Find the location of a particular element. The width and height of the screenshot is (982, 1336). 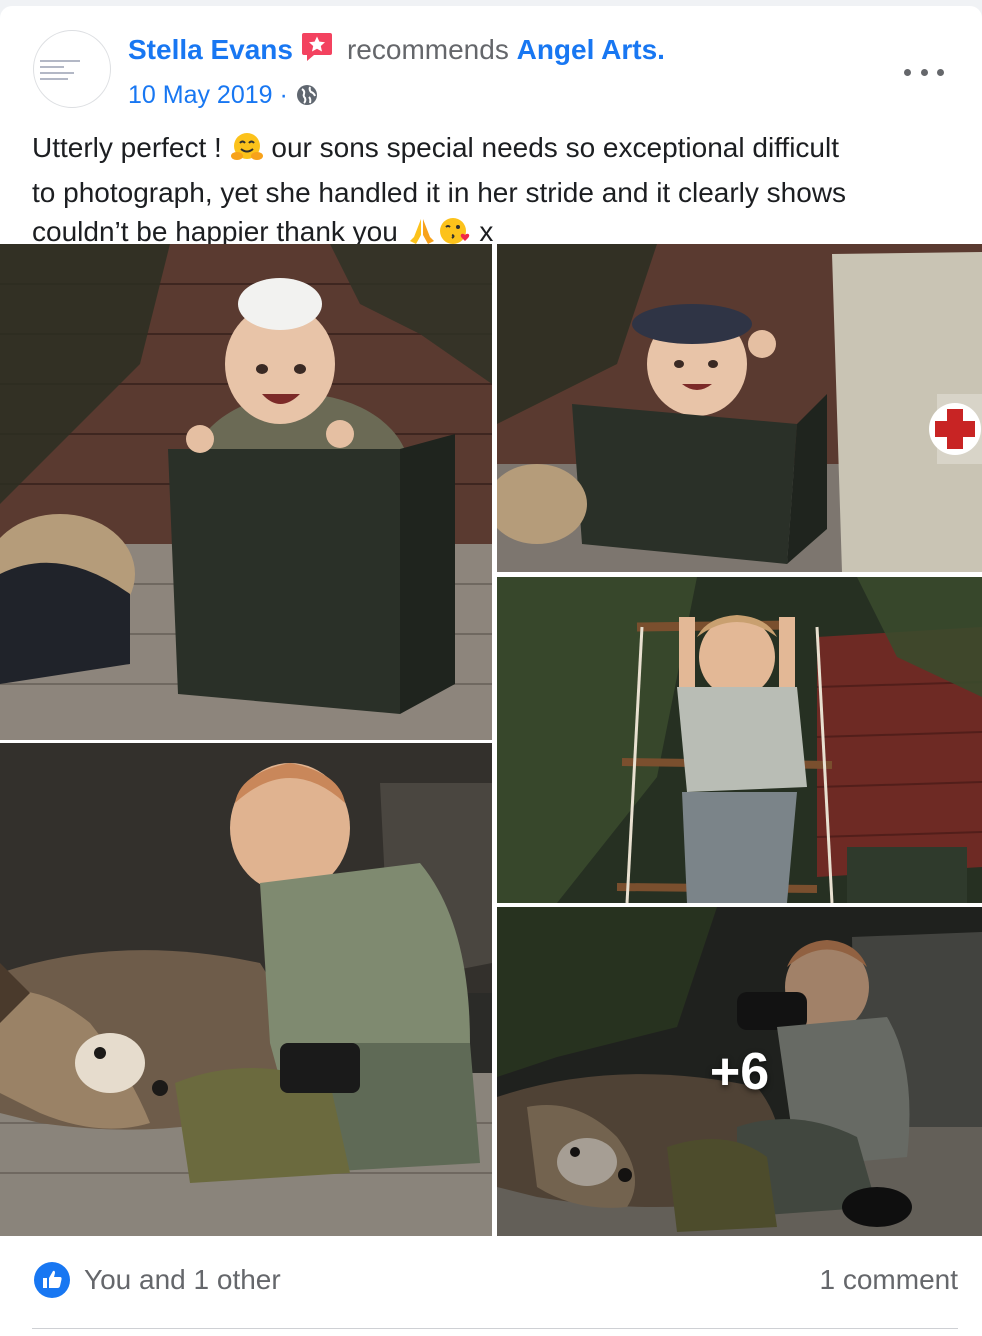

author-name: Stella Evans is located at coordinates (210, 49).